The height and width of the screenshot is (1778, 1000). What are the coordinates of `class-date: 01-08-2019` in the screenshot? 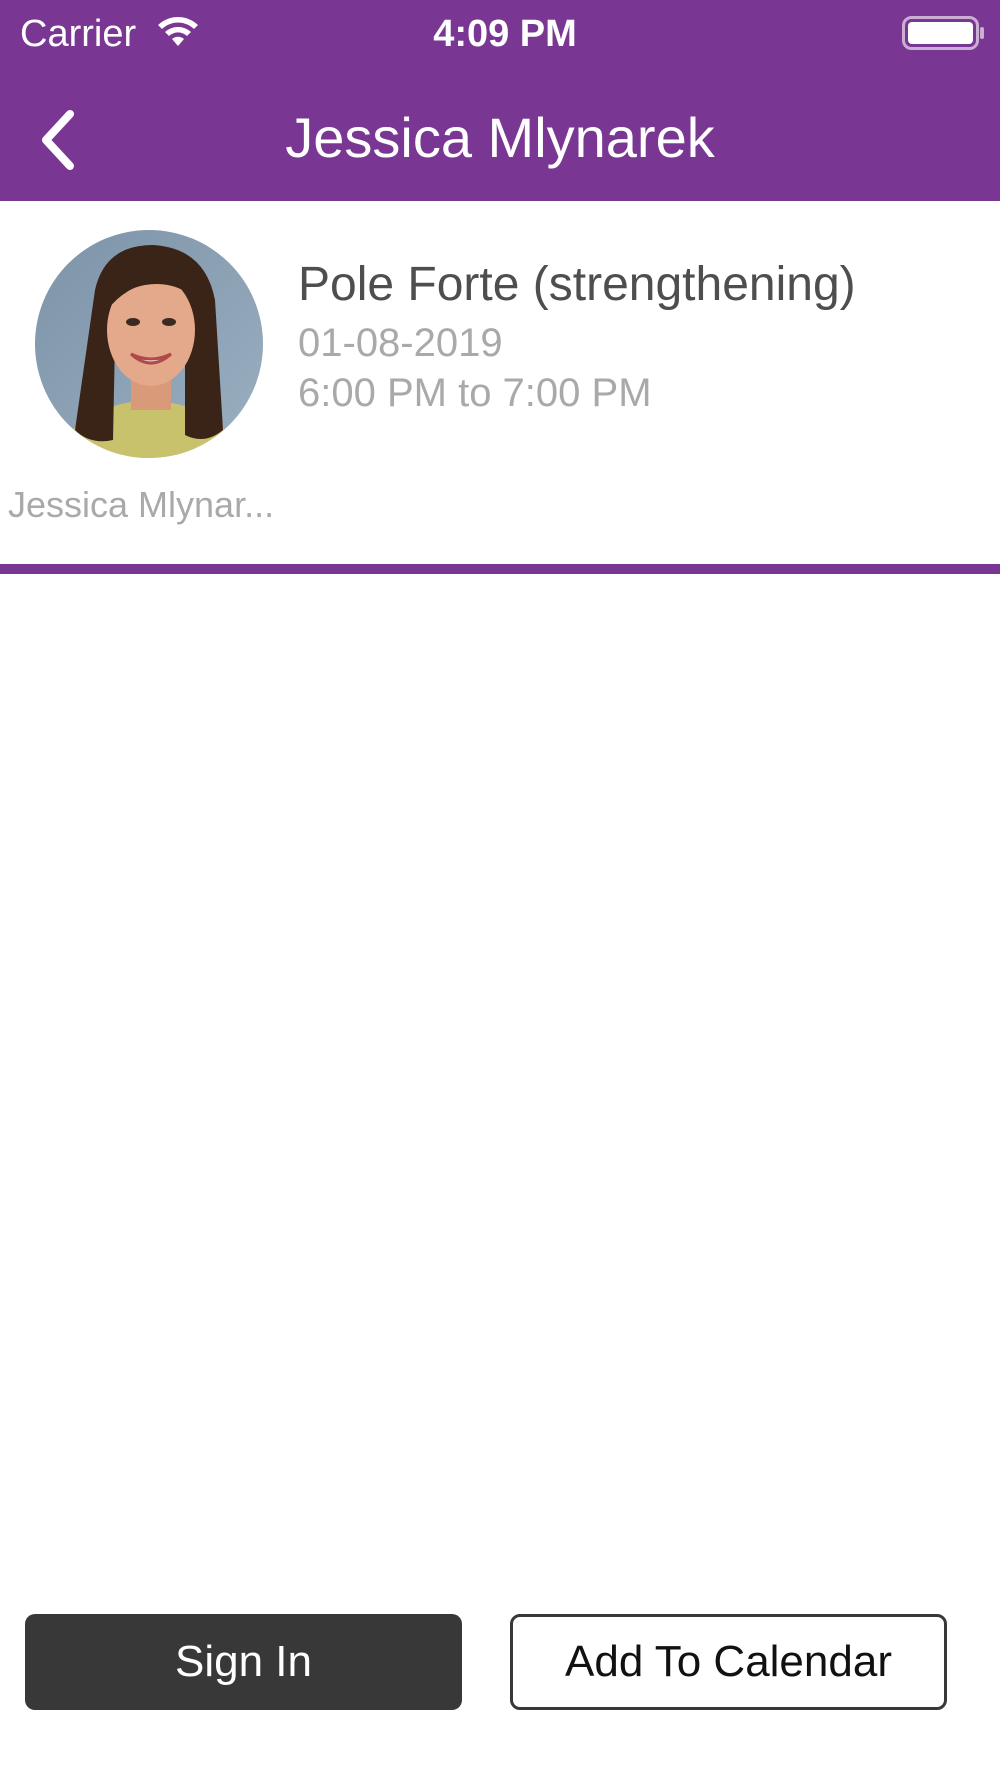 It's located at (400, 343).